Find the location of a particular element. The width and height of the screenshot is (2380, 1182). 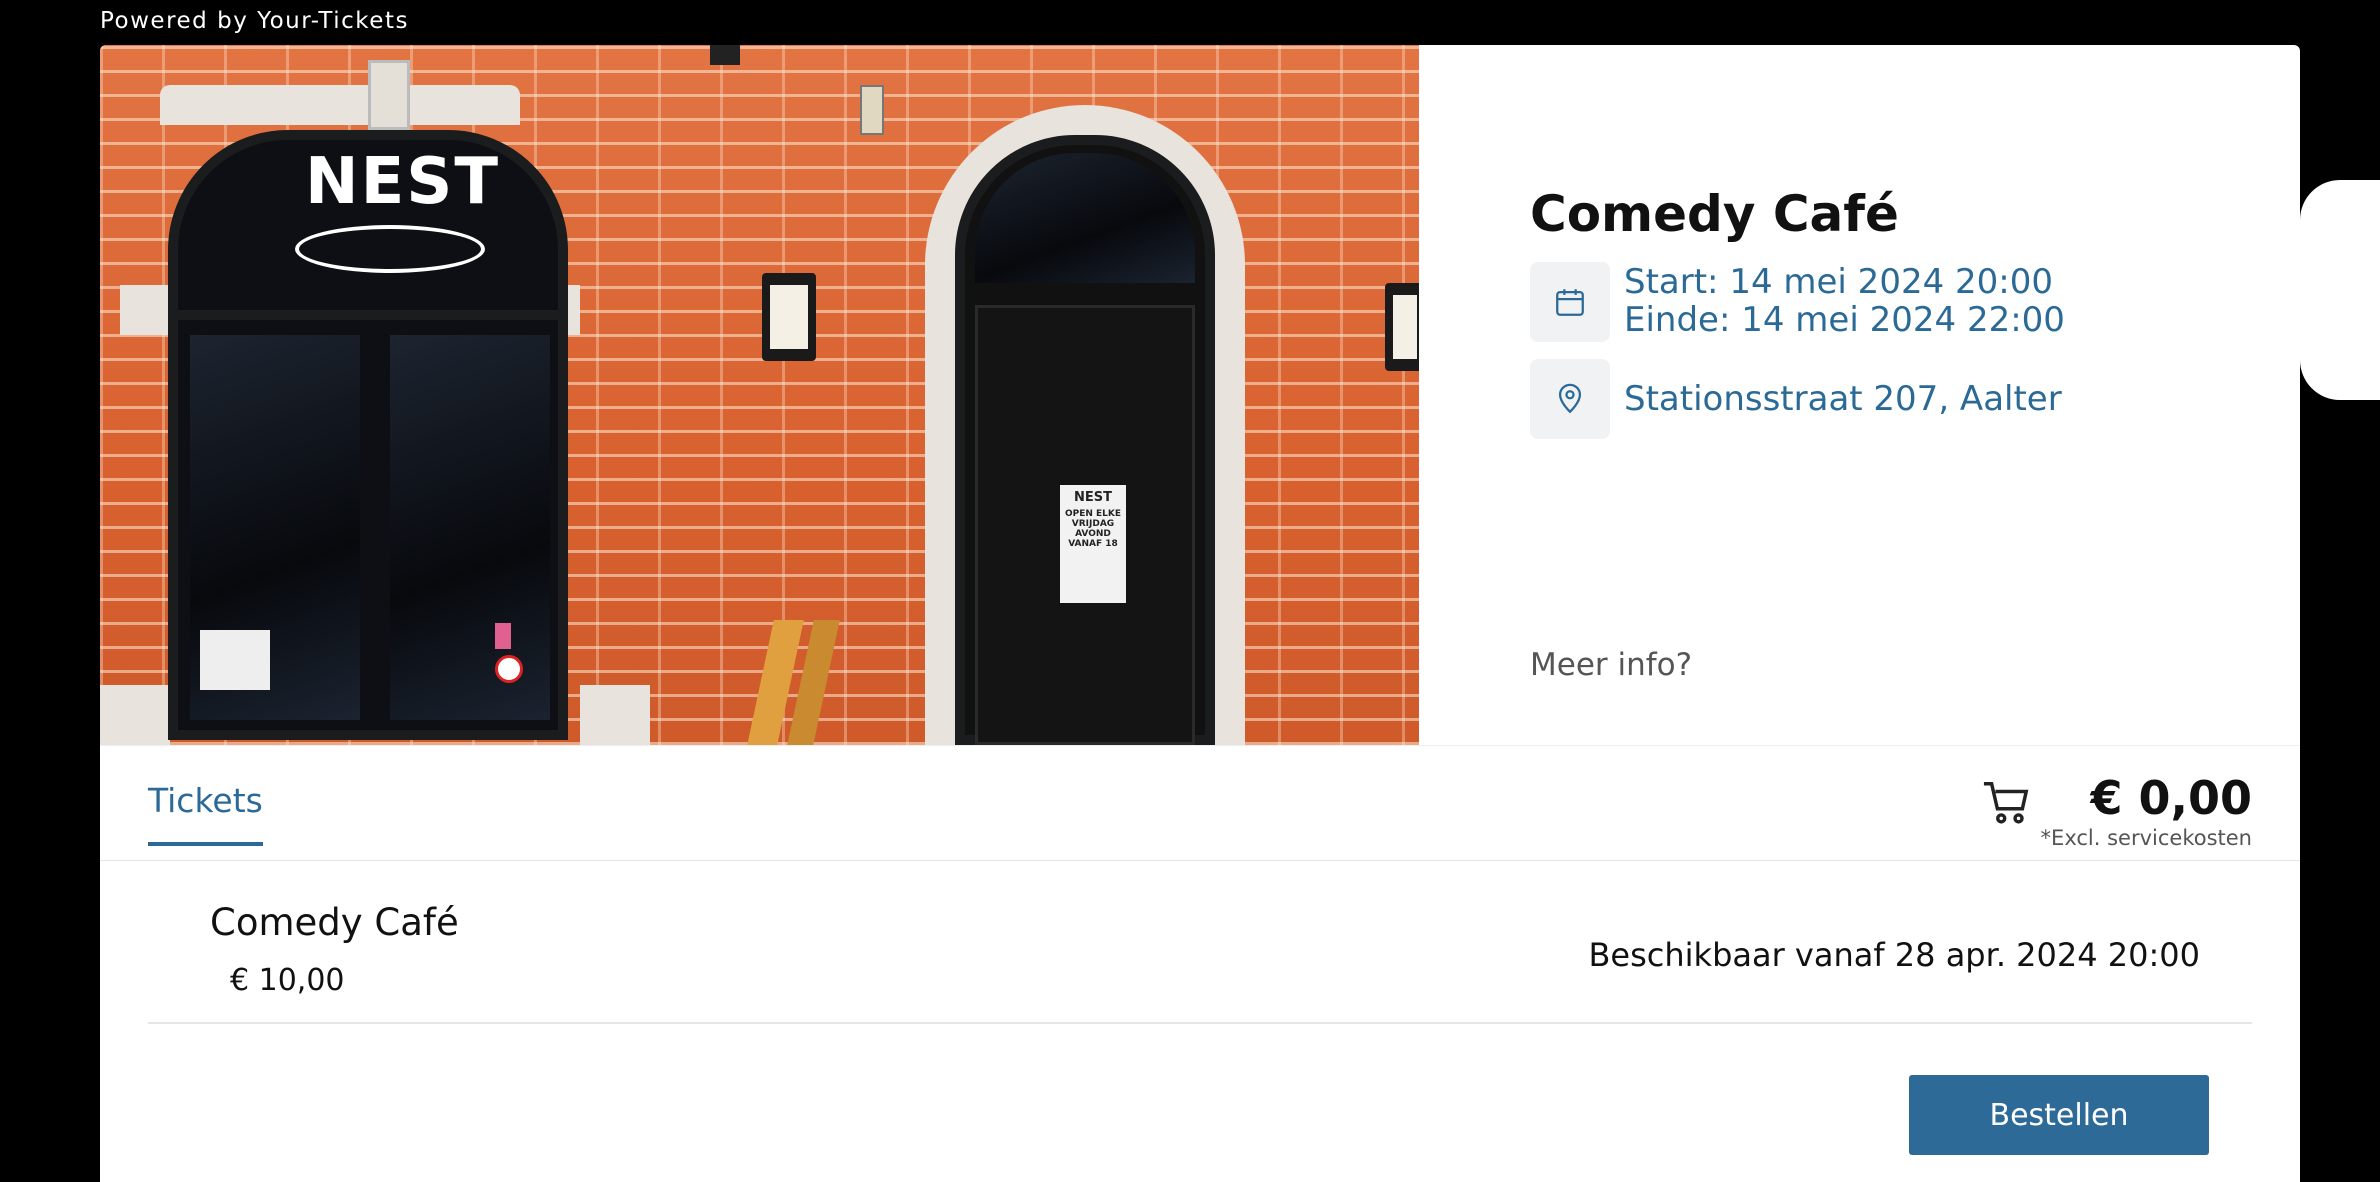

ticket-availability: Beschikbaar vanaf 28 apr. 2024 20:00 is located at coordinates (1894, 955).